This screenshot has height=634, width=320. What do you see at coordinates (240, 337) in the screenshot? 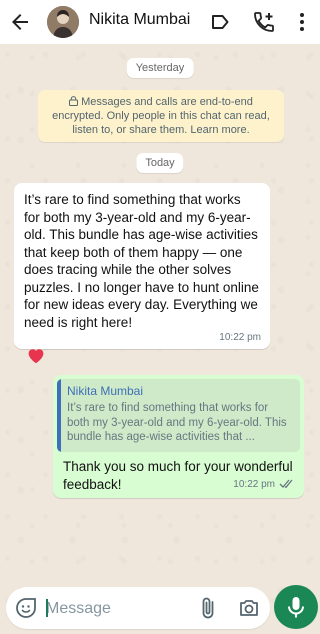
I see `incoming-message-time: 10:22 pm` at bounding box center [240, 337].